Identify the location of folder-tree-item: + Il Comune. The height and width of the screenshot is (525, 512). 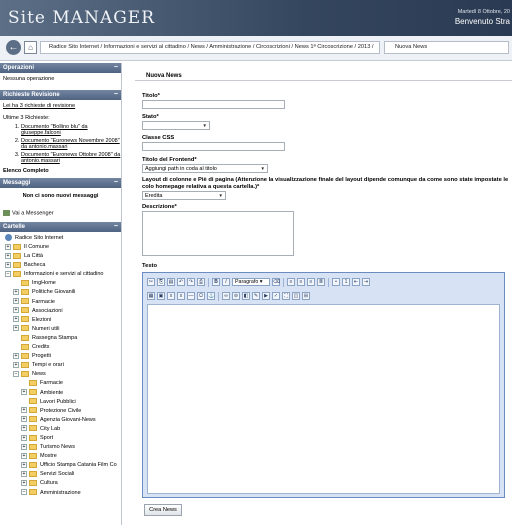
(60, 247).